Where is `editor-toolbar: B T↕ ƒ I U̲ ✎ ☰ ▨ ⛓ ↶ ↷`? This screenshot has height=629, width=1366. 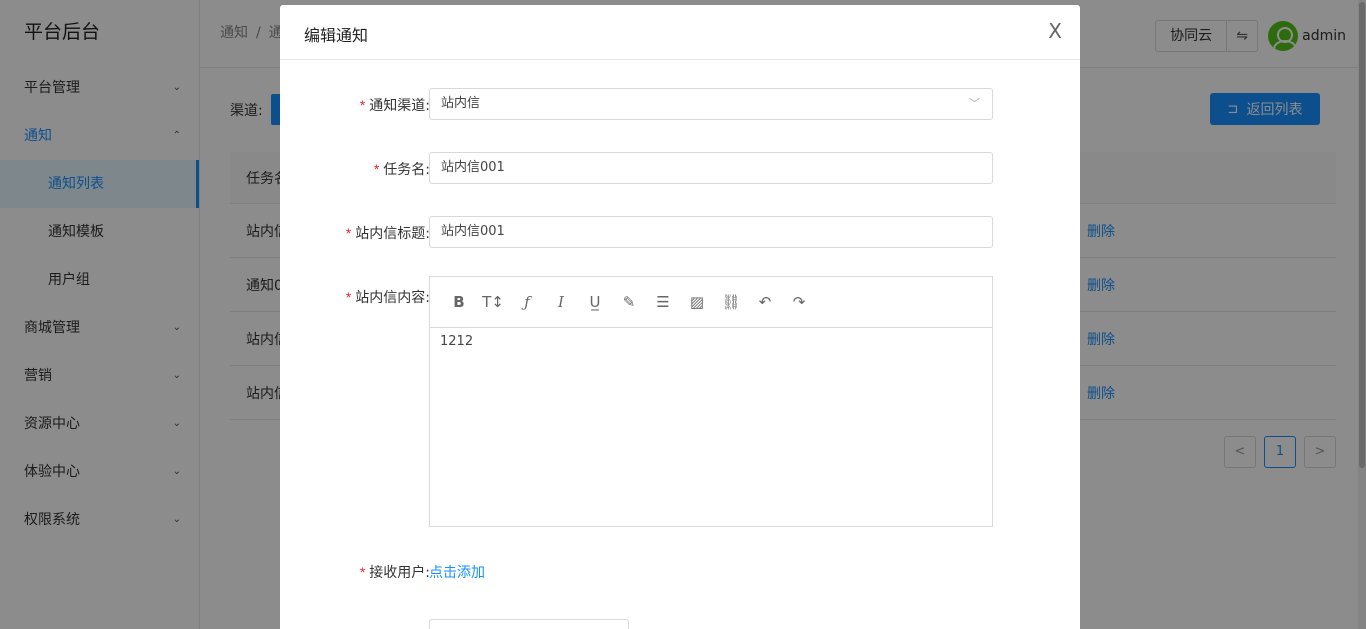 editor-toolbar: B T↕ ƒ I U̲ ✎ ☰ ▨ ⛓ ↶ ↷ is located at coordinates (711, 302).